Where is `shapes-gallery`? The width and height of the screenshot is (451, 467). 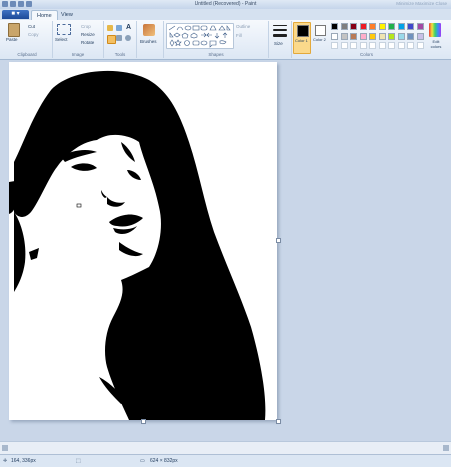 shapes-gallery is located at coordinates (200, 36).